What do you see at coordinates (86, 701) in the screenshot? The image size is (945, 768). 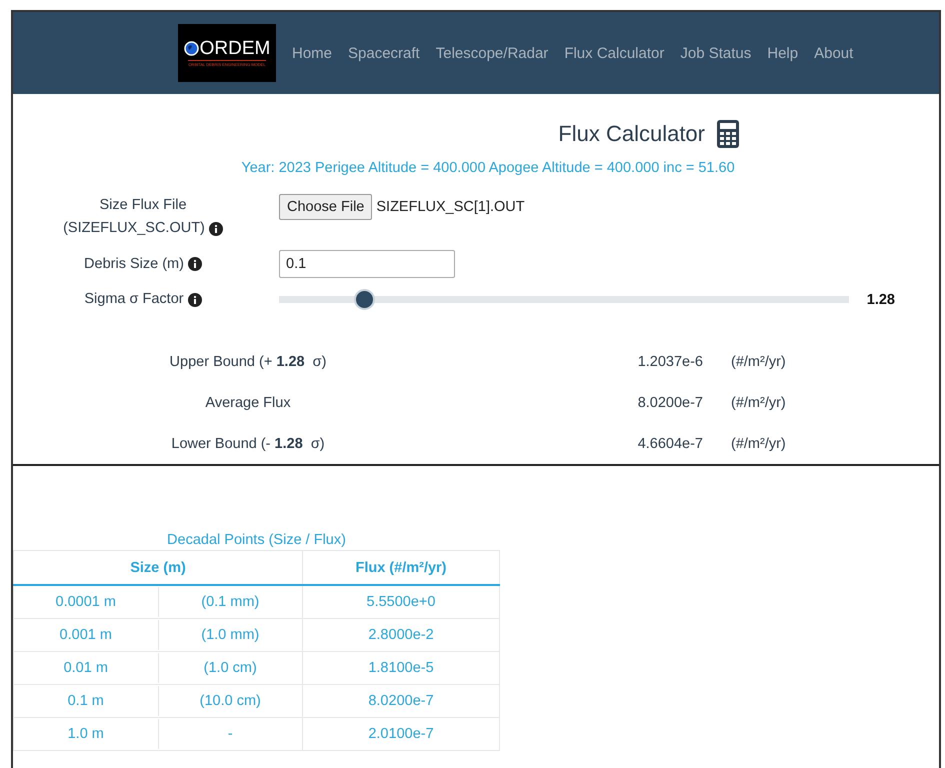 I see `table-cell: 0.1 m` at bounding box center [86, 701].